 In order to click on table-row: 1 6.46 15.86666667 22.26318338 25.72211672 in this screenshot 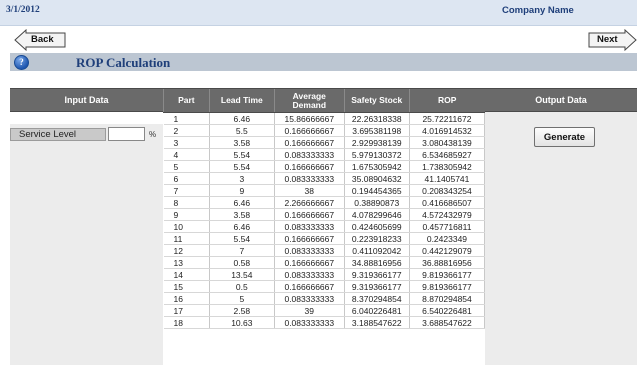, I will do `click(324, 118)`.